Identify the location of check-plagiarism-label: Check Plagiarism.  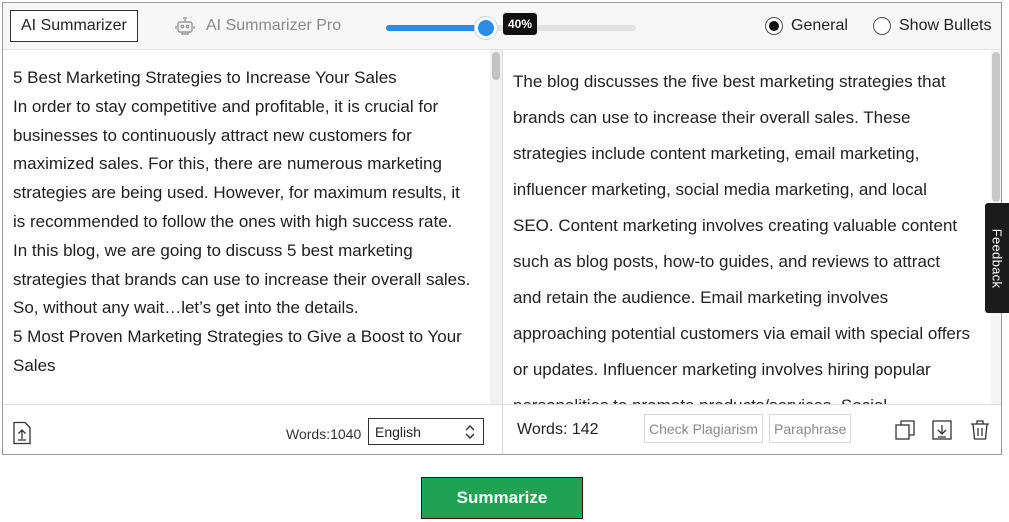
(703, 428).